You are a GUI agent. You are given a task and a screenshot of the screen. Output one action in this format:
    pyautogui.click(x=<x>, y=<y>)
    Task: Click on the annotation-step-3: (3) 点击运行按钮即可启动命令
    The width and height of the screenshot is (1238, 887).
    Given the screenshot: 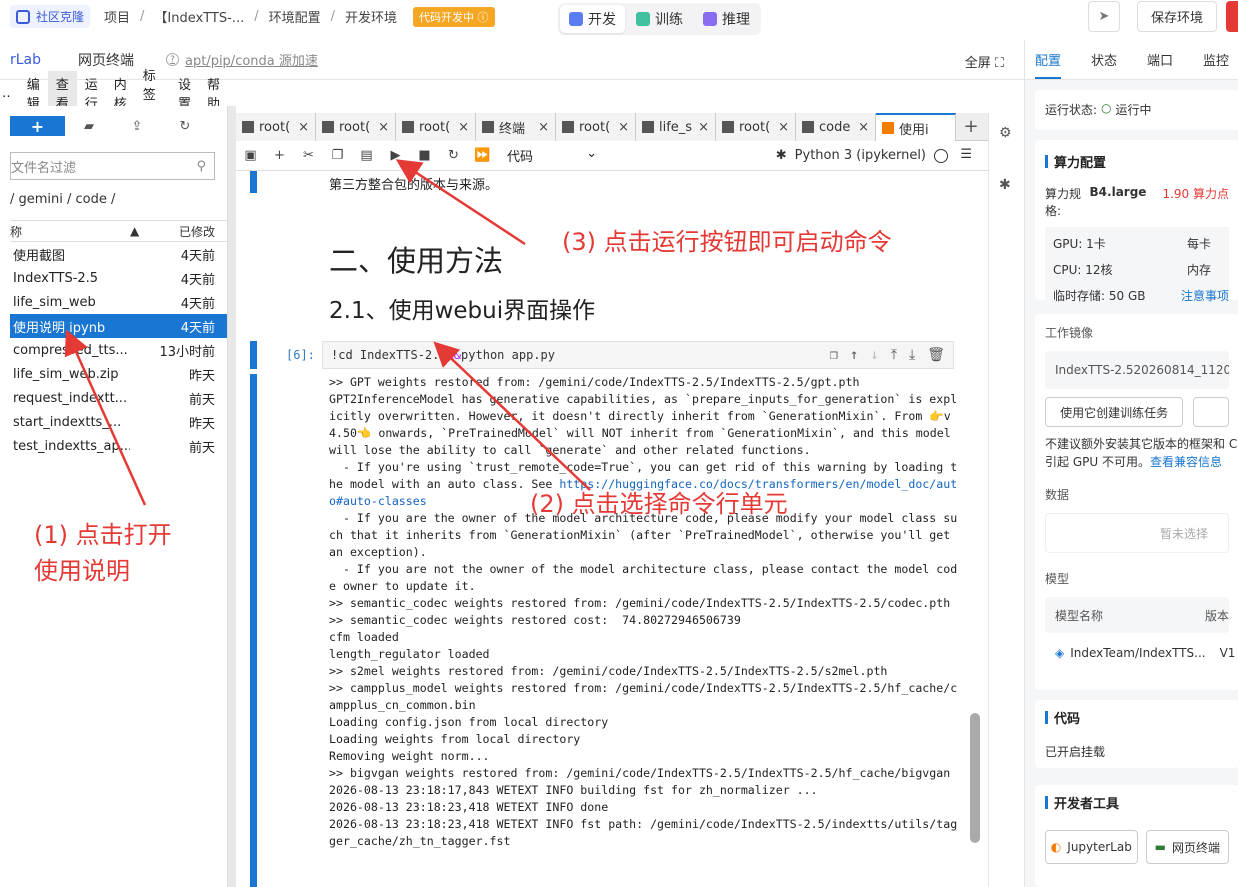 What is the action you would take?
    pyautogui.click(x=727, y=242)
    